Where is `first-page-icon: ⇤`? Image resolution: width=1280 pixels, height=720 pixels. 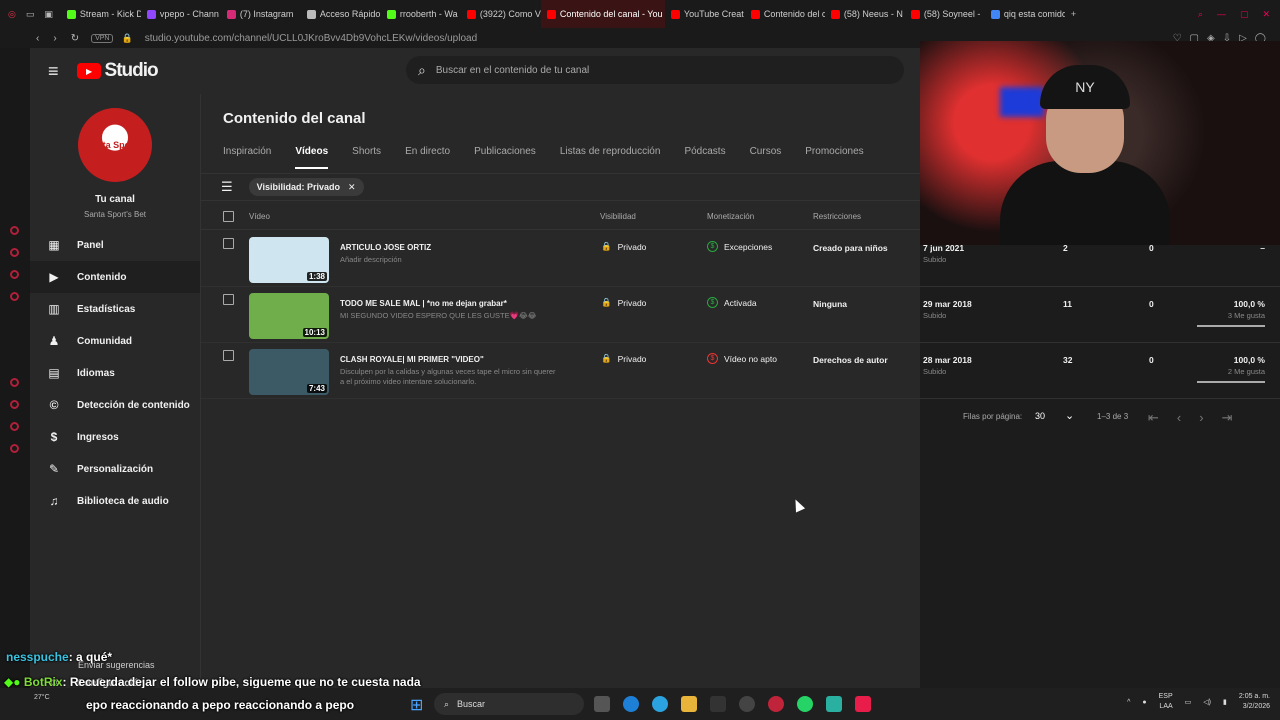 first-page-icon: ⇤ is located at coordinates (1153, 418).